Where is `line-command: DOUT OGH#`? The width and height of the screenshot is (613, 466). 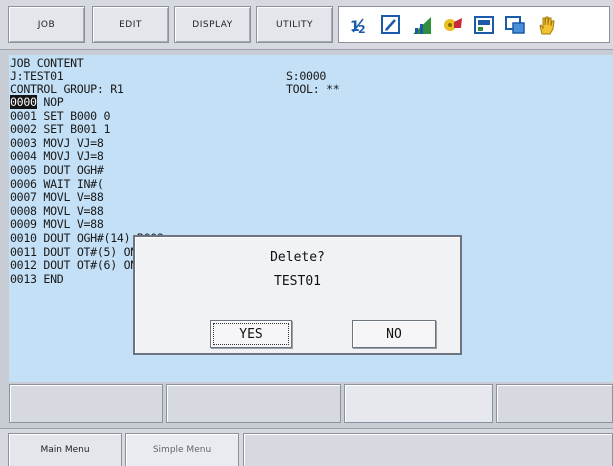 line-command: DOUT OGH# is located at coordinates (70, 170).